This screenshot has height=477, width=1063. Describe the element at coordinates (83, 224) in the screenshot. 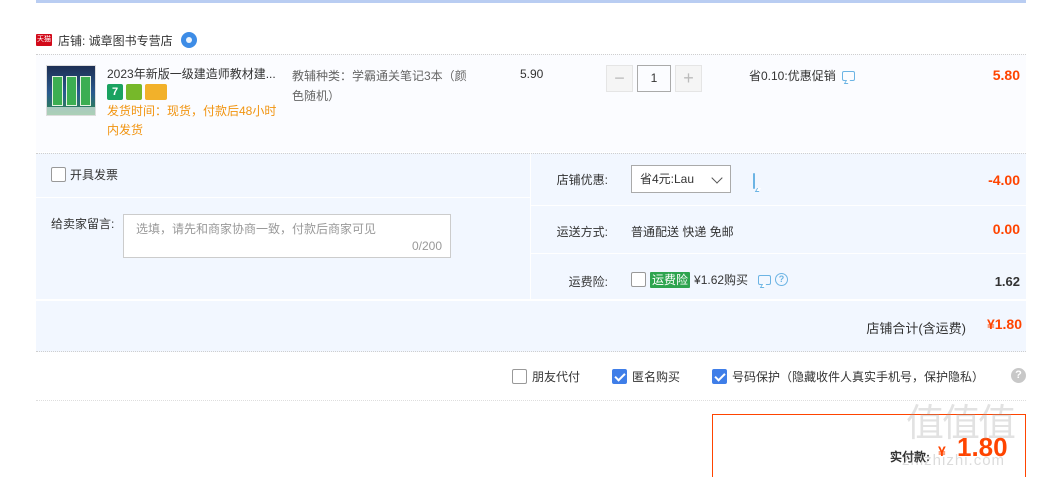

I see `message-label: 给卖家留言:` at that location.